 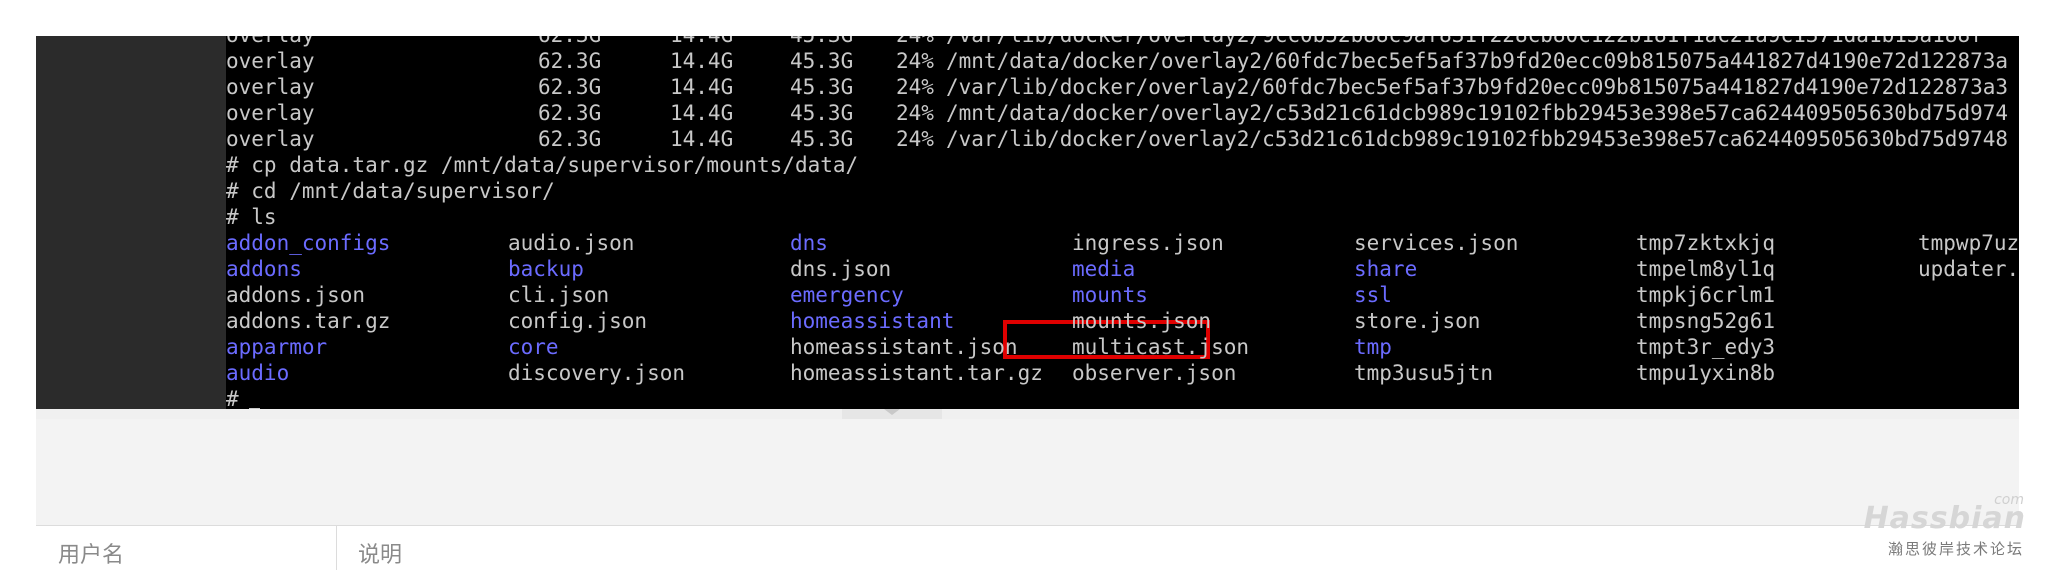 I want to click on file-entry: homeassistant.tar.gz, so click(x=916, y=373).